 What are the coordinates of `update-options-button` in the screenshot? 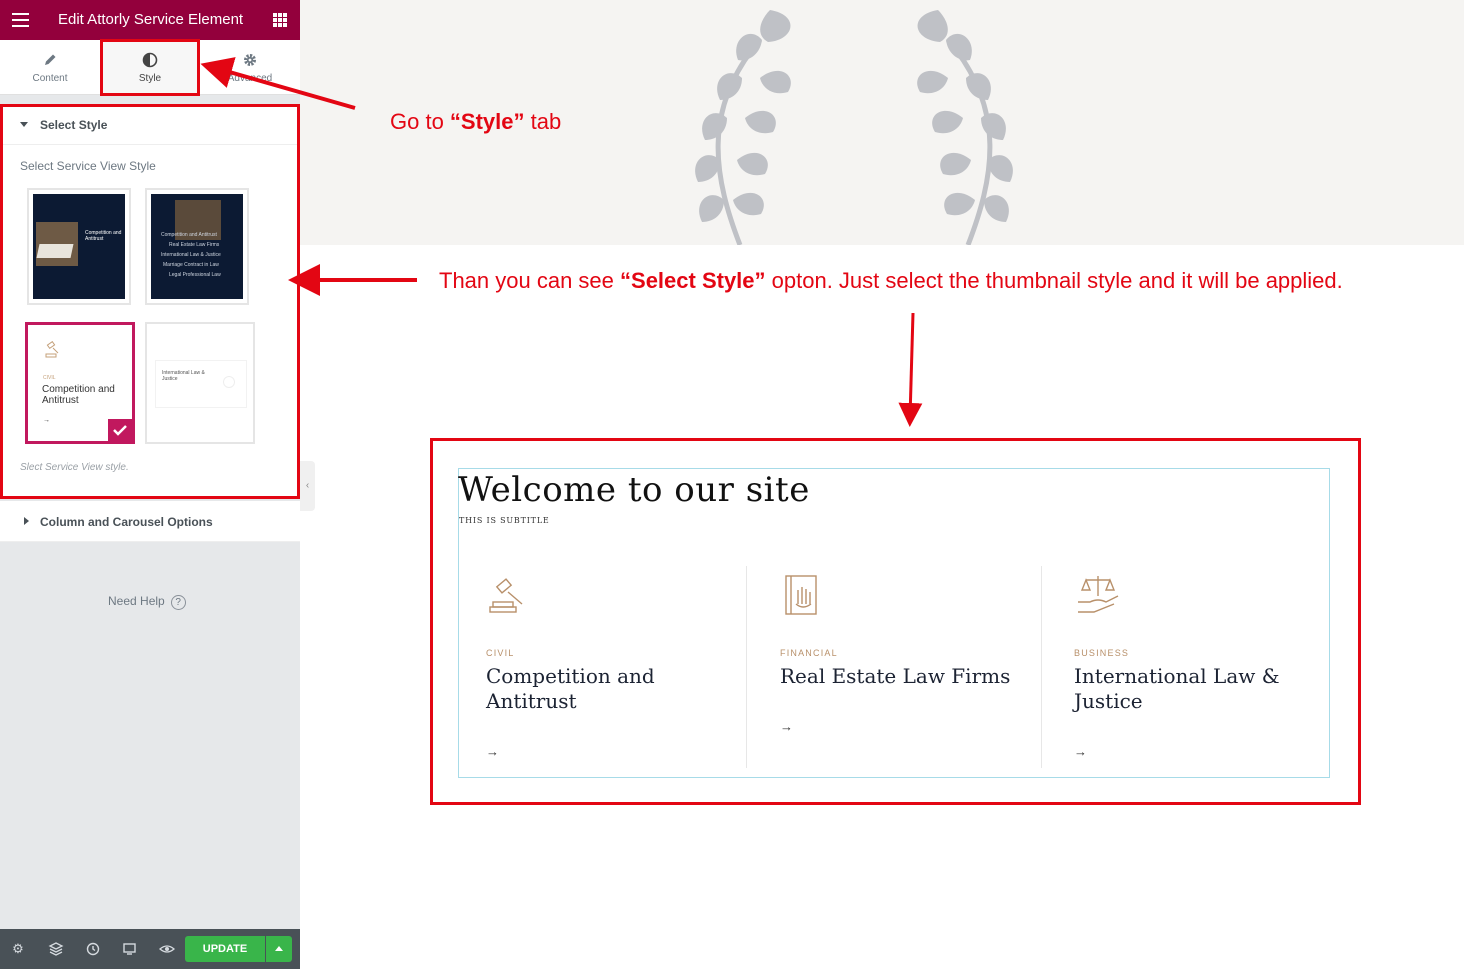 It's located at (279, 949).